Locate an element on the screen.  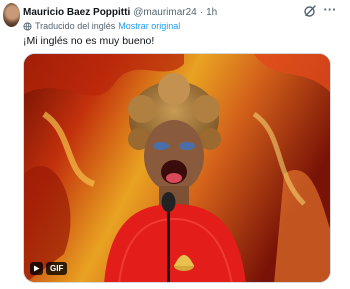
avatar is located at coordinates (11, 15).